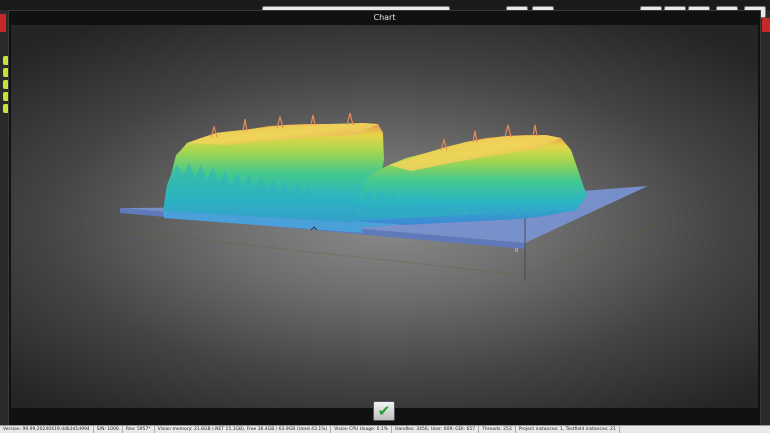  I want to click on axis-tick-label: 0, so click(516, 251).